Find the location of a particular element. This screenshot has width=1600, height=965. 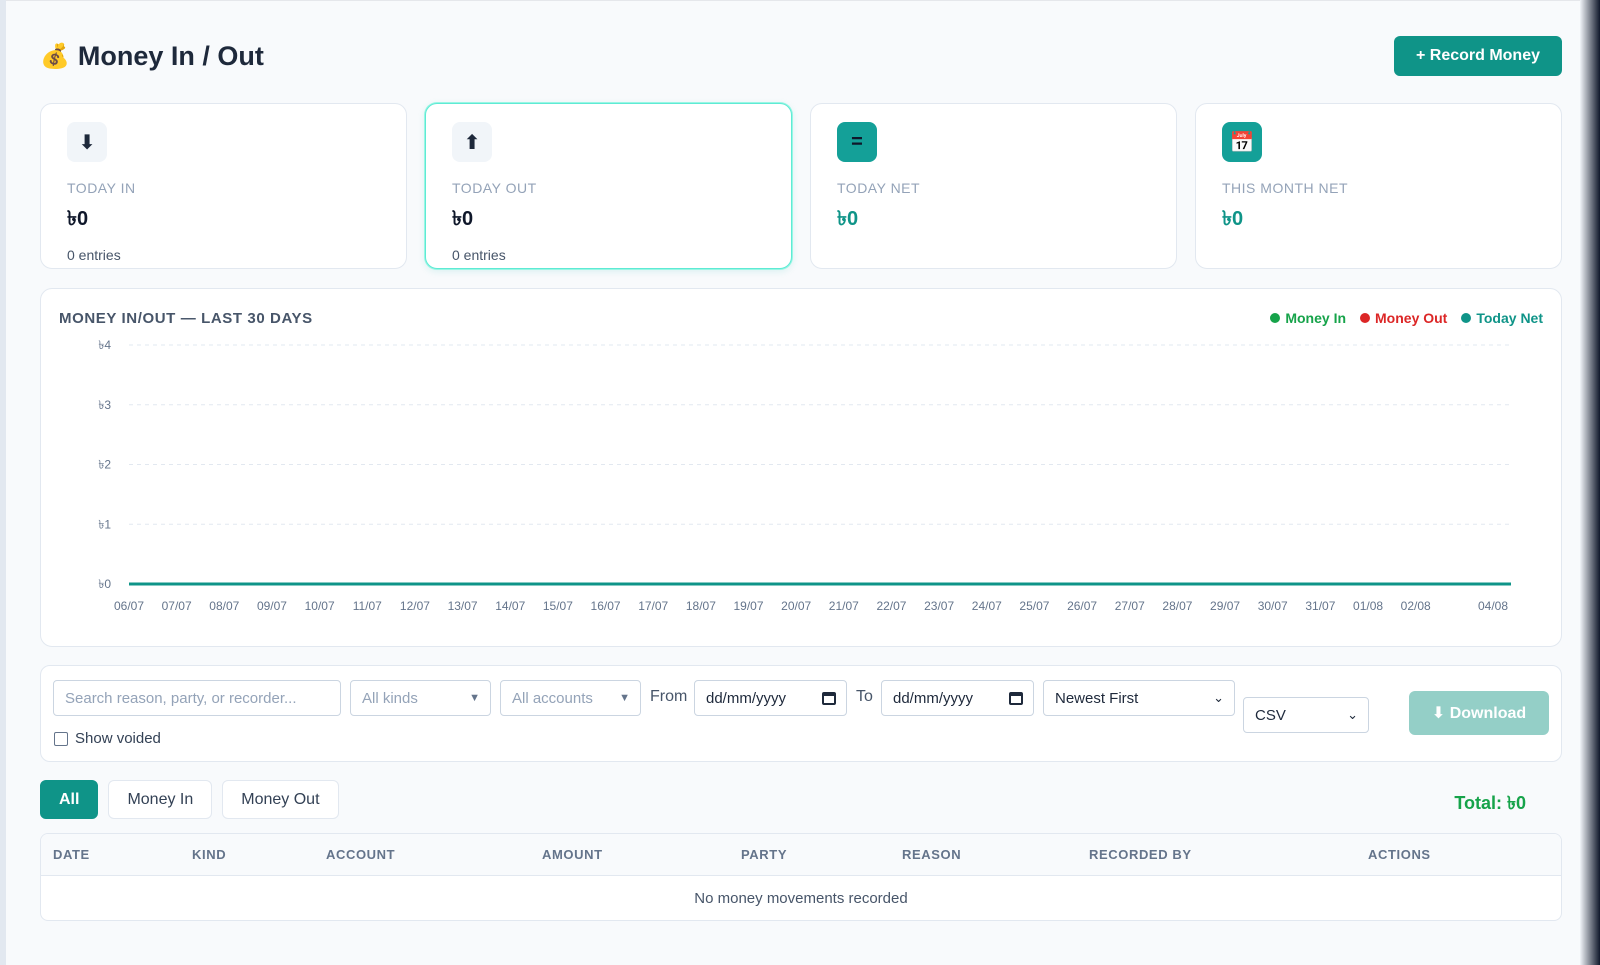

y-tick-label: ৳2 is located at coordinates (104, 465).